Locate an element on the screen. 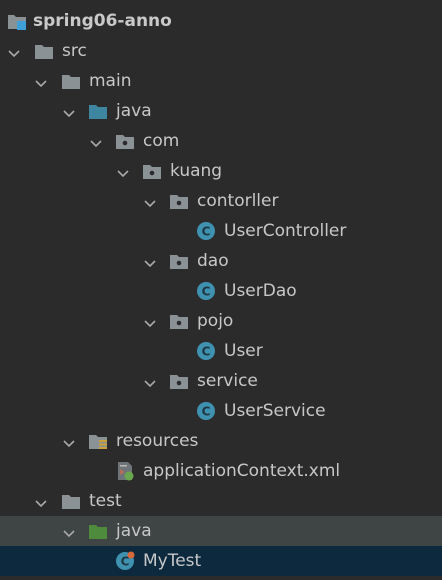 Image resolution: width=442 pixels, height=580 pixels. tree-row-test: test is located at coordinates (221, 501).